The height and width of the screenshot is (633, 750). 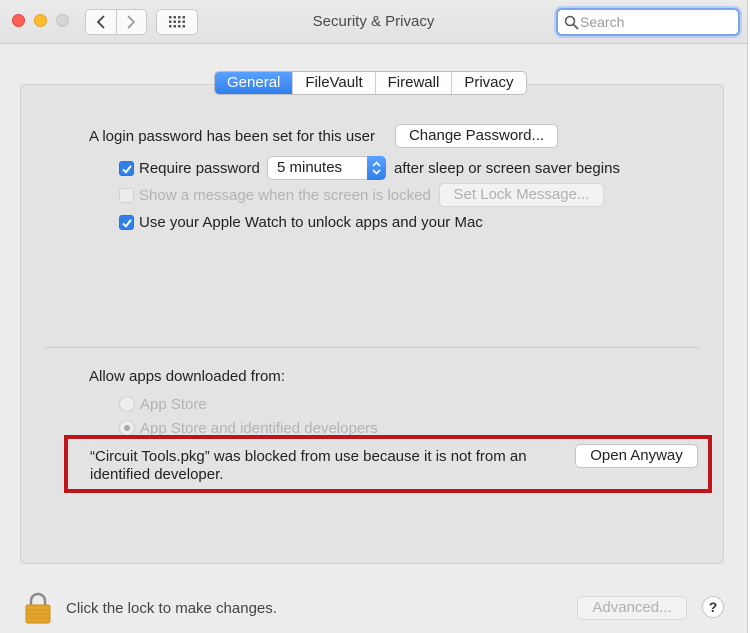 I want to click on tab-firewall: Firewall, so click(x=413, y=83).